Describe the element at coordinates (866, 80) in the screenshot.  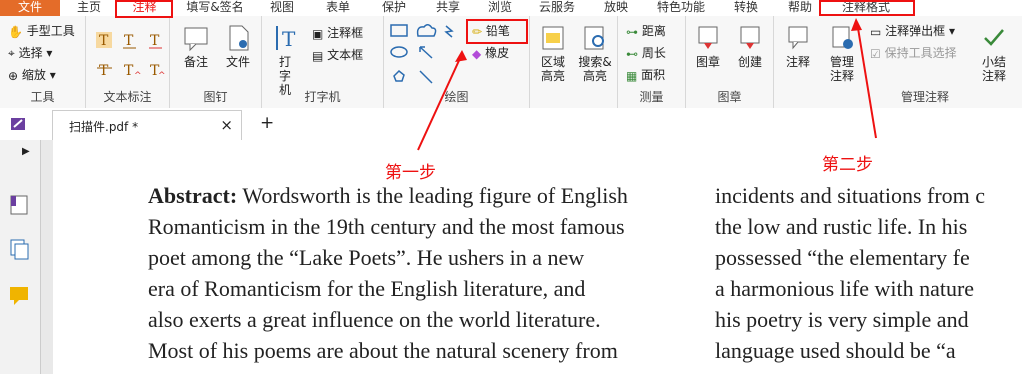
I see `step2-arrow` at that location.